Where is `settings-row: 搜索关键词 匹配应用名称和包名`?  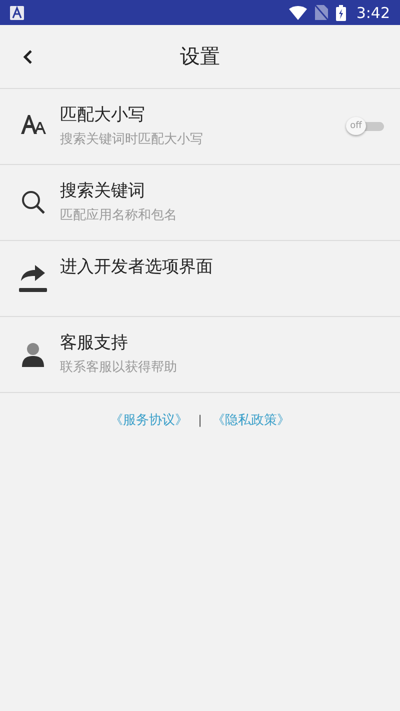 settings-row: 搜索关键词 匹配应用名称和包名 is located at coordinates (200, 203).